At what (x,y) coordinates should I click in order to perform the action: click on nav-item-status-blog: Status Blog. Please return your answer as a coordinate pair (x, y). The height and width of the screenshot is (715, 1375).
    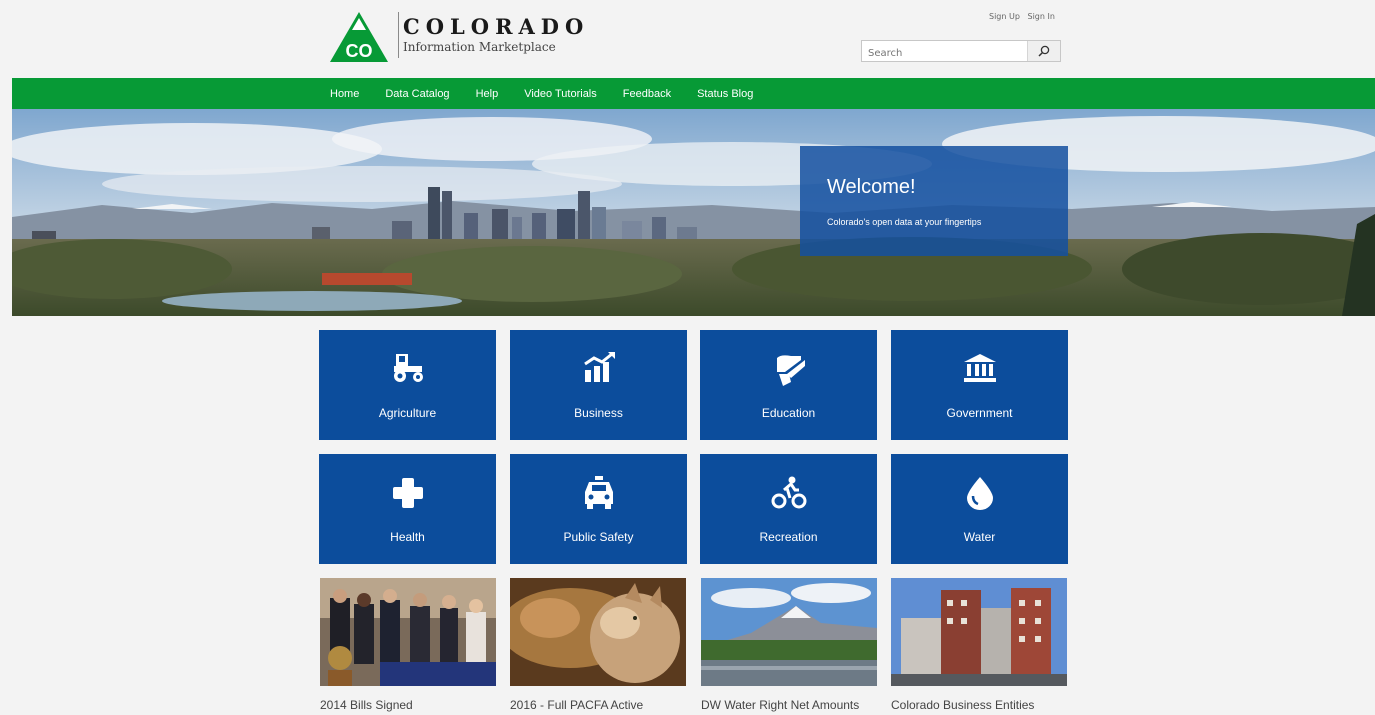
    Looking at the image, I should click on (725, 94).